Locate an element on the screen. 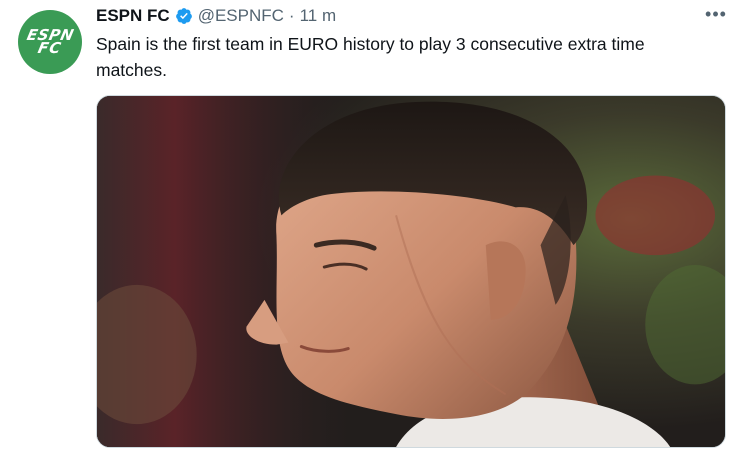 Image resolution: width=750 pixels, height=463 pixels. espn-fc-logo: ESPN FC is located at coordinates (50, 42).